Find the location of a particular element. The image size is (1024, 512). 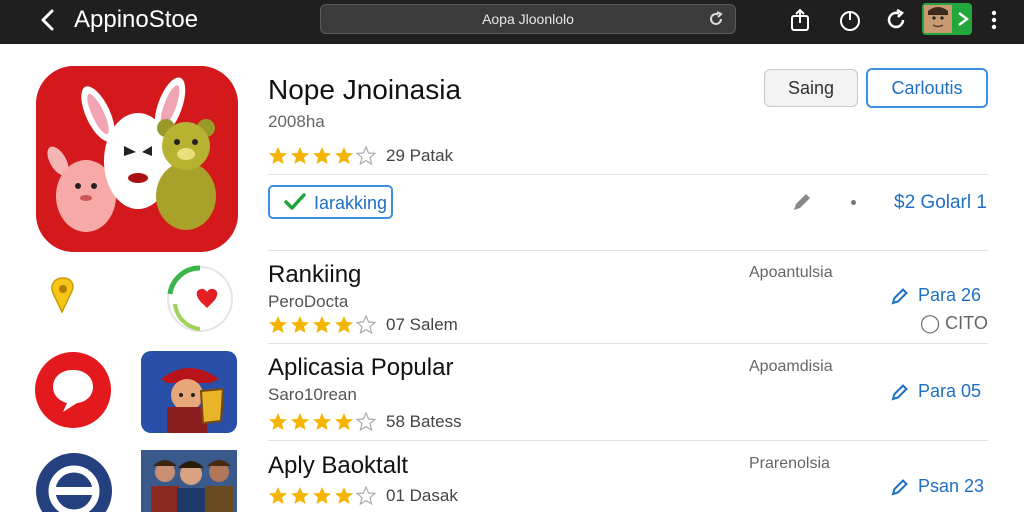

refresh-icon is located at coordinates (896, 20).